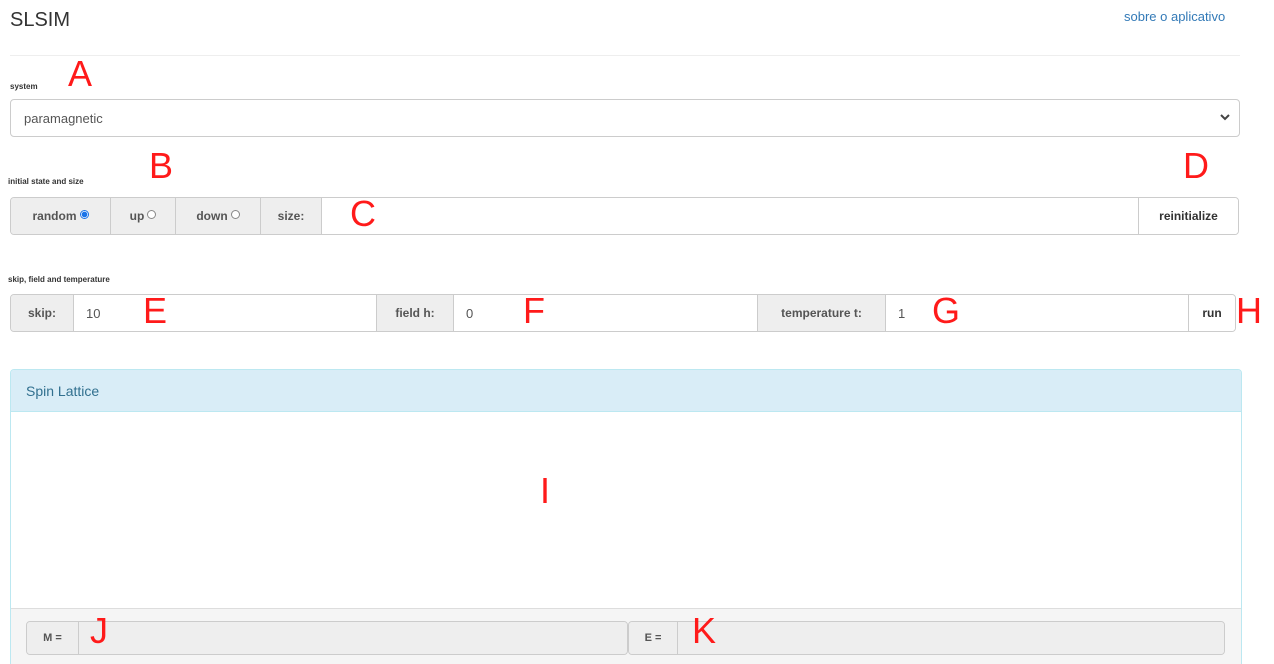  I want to click on radio-down-label: down, so click(212, 216).